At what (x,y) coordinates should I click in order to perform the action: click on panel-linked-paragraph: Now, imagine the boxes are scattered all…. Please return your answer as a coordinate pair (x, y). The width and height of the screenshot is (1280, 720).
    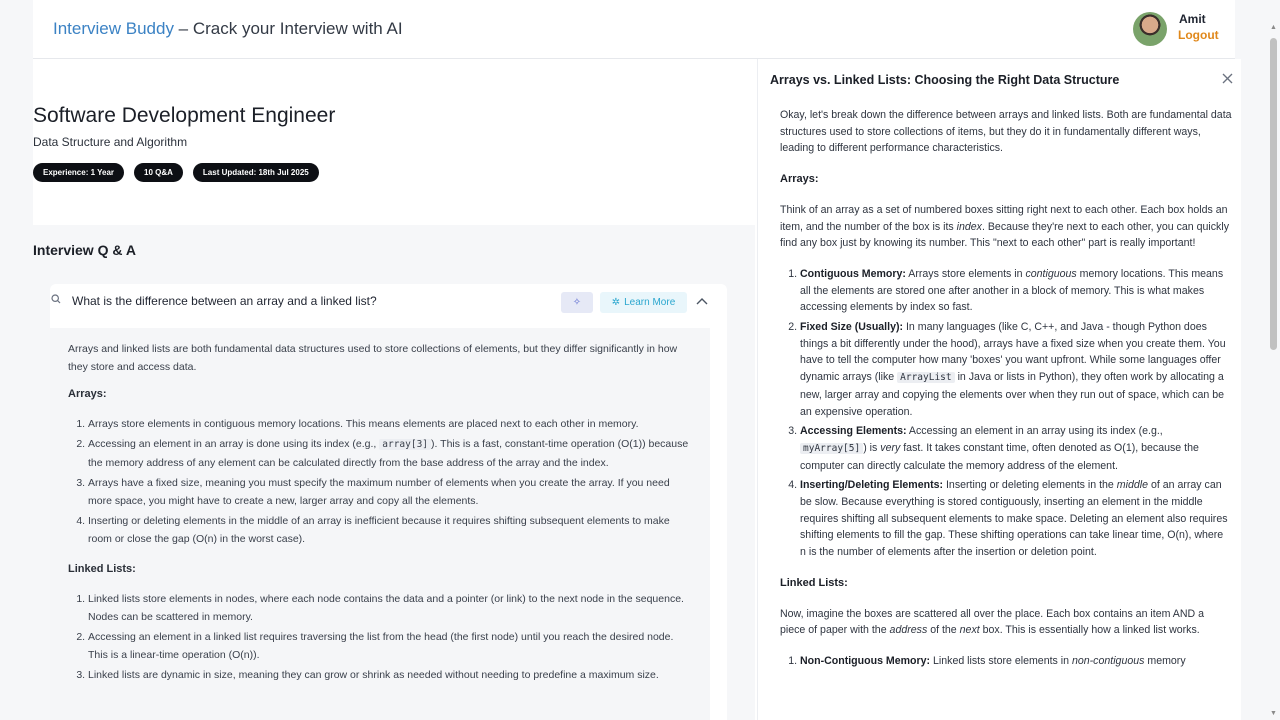
    Looking at the image, I should click on (992, 622).